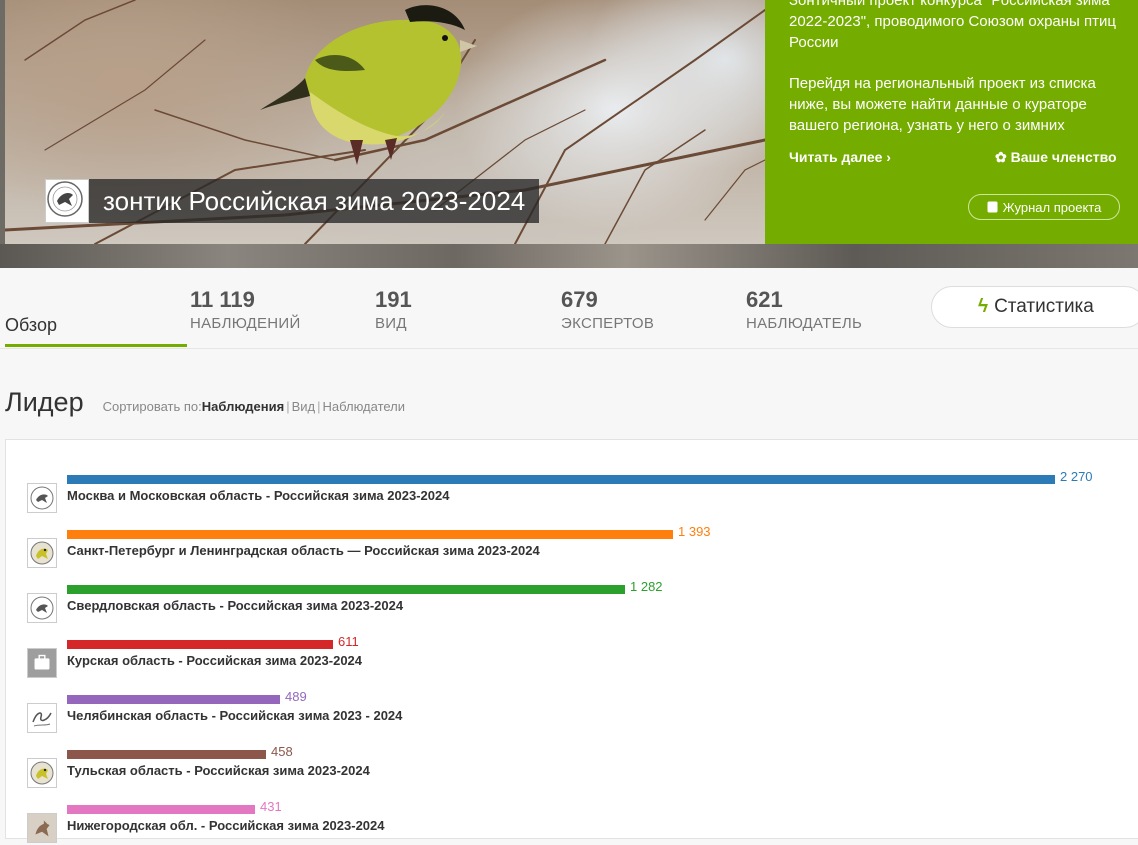  I want to click on statistics-label: Статистика, so click(1044, 306).